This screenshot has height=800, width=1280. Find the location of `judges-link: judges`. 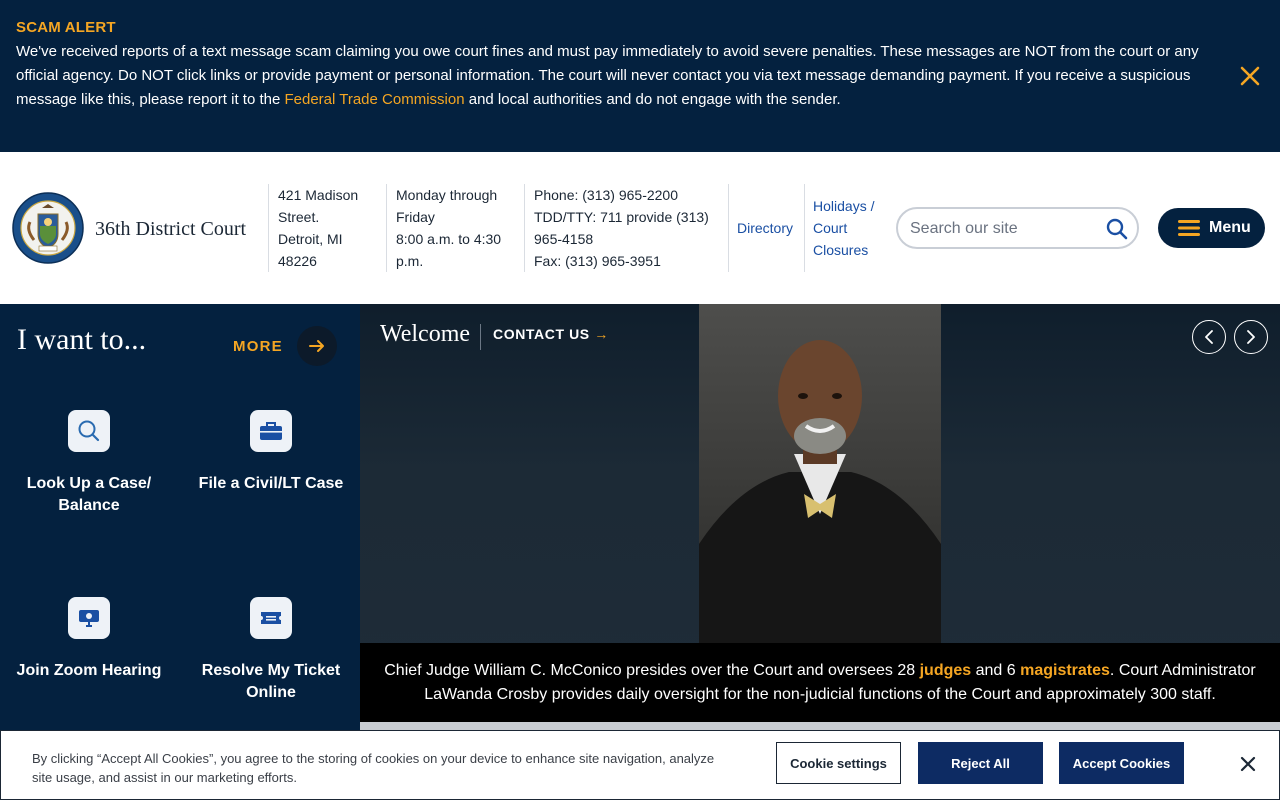

judges-link: judges is located at coordinates (946, 670).